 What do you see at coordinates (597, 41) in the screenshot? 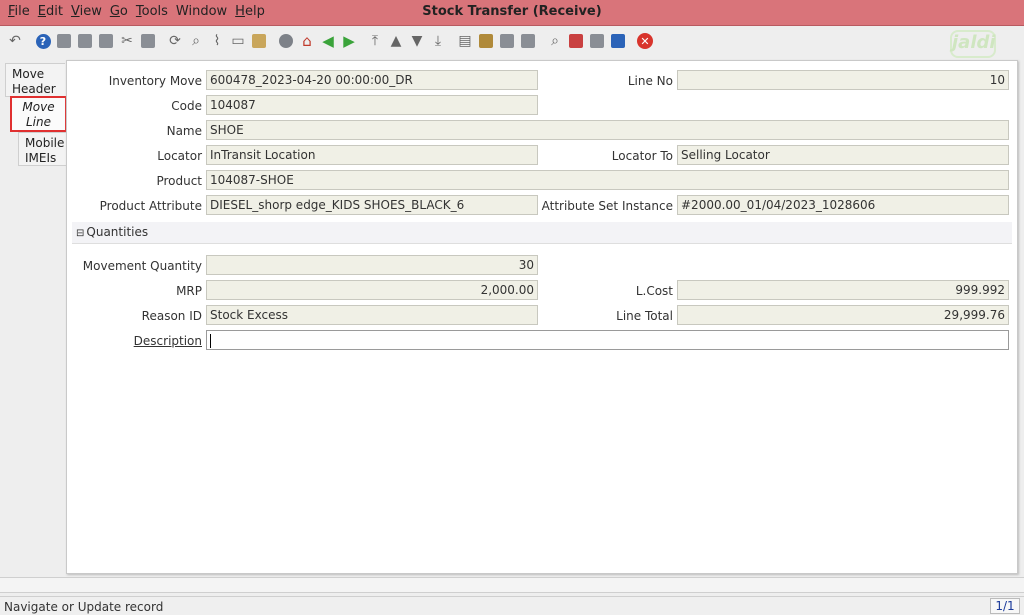
I see `product-info-icon` at bounding box center [597, 41].